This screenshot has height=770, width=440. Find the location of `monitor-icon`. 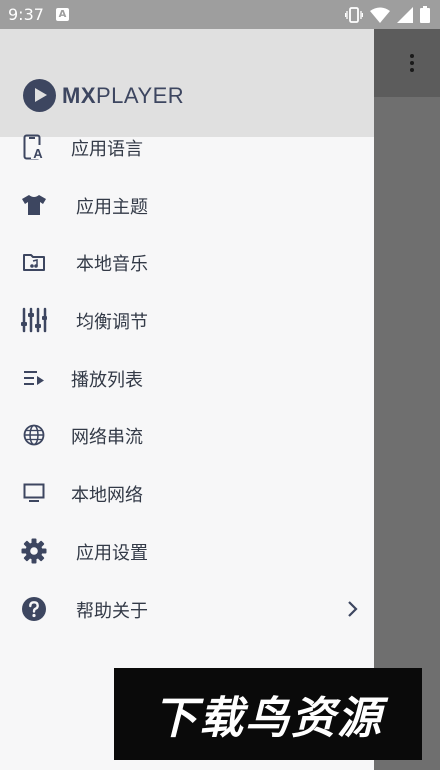

monitor-icon is located at coordinates (34, 493).